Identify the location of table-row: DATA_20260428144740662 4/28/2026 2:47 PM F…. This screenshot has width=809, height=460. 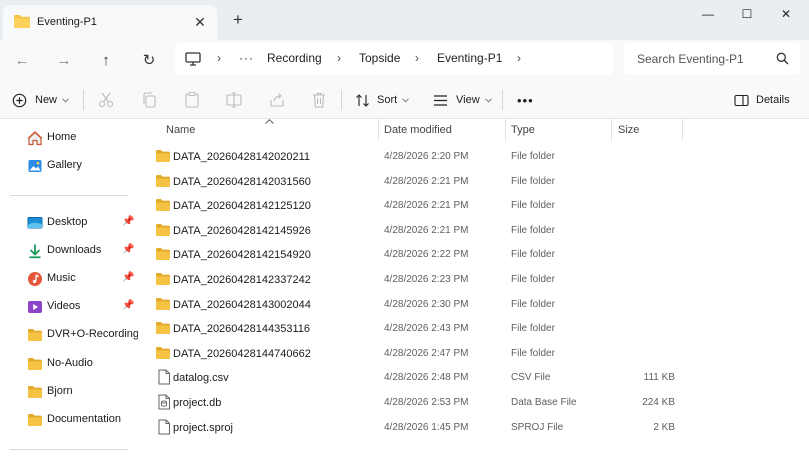
(473, 354).